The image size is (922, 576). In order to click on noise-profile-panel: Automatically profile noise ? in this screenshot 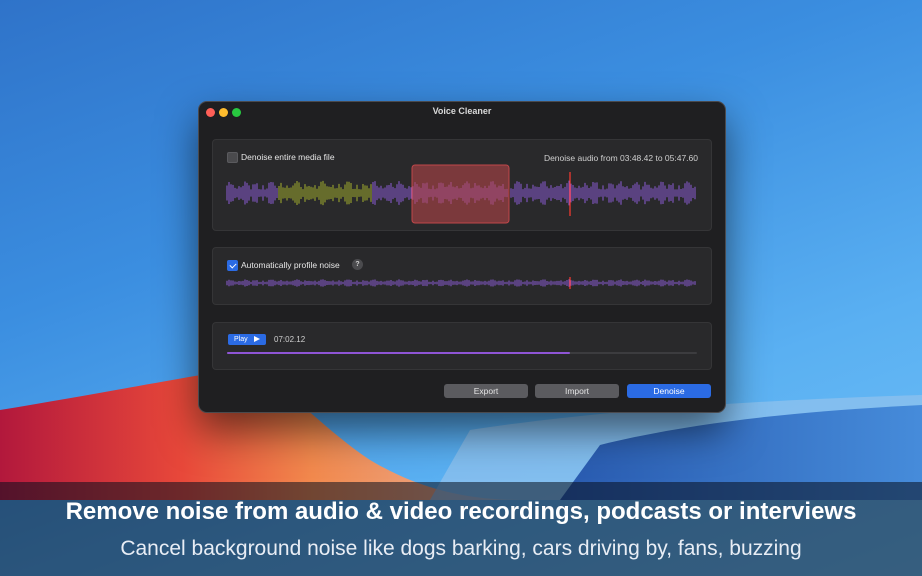, I will do `click(462, 276)`.